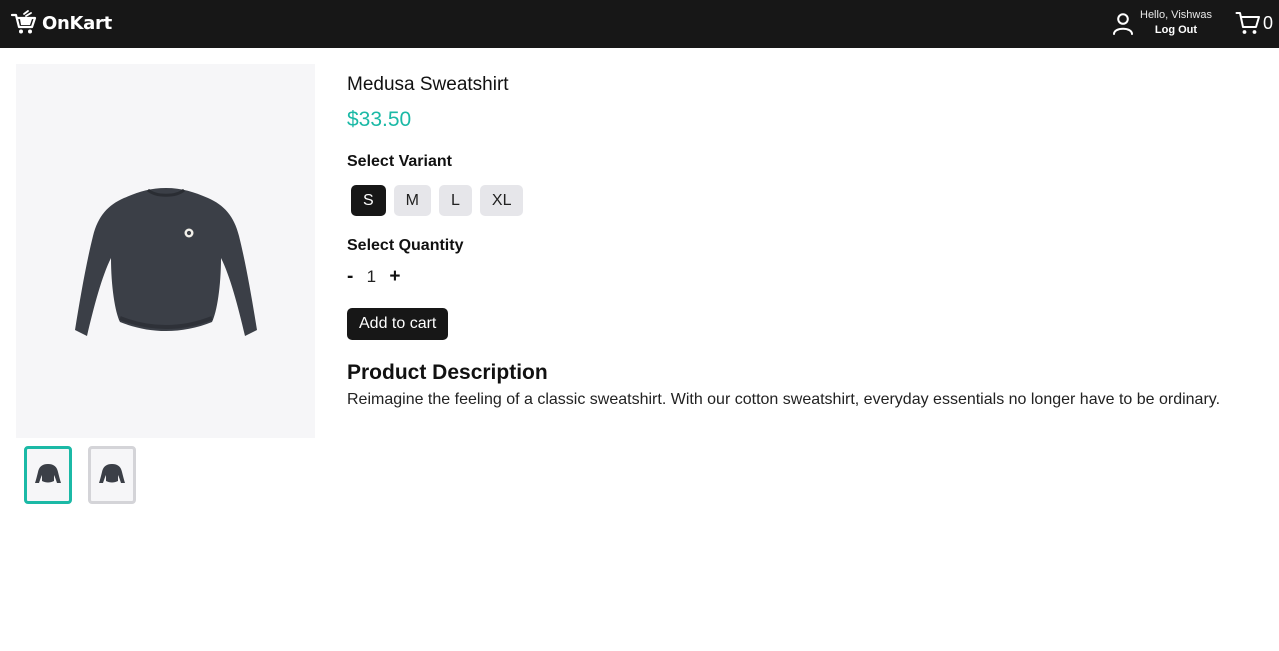  What do you see at coordinates (501, 200) in the screenshot?
I see `variant-button: XL` at bounding box center [501, 200].